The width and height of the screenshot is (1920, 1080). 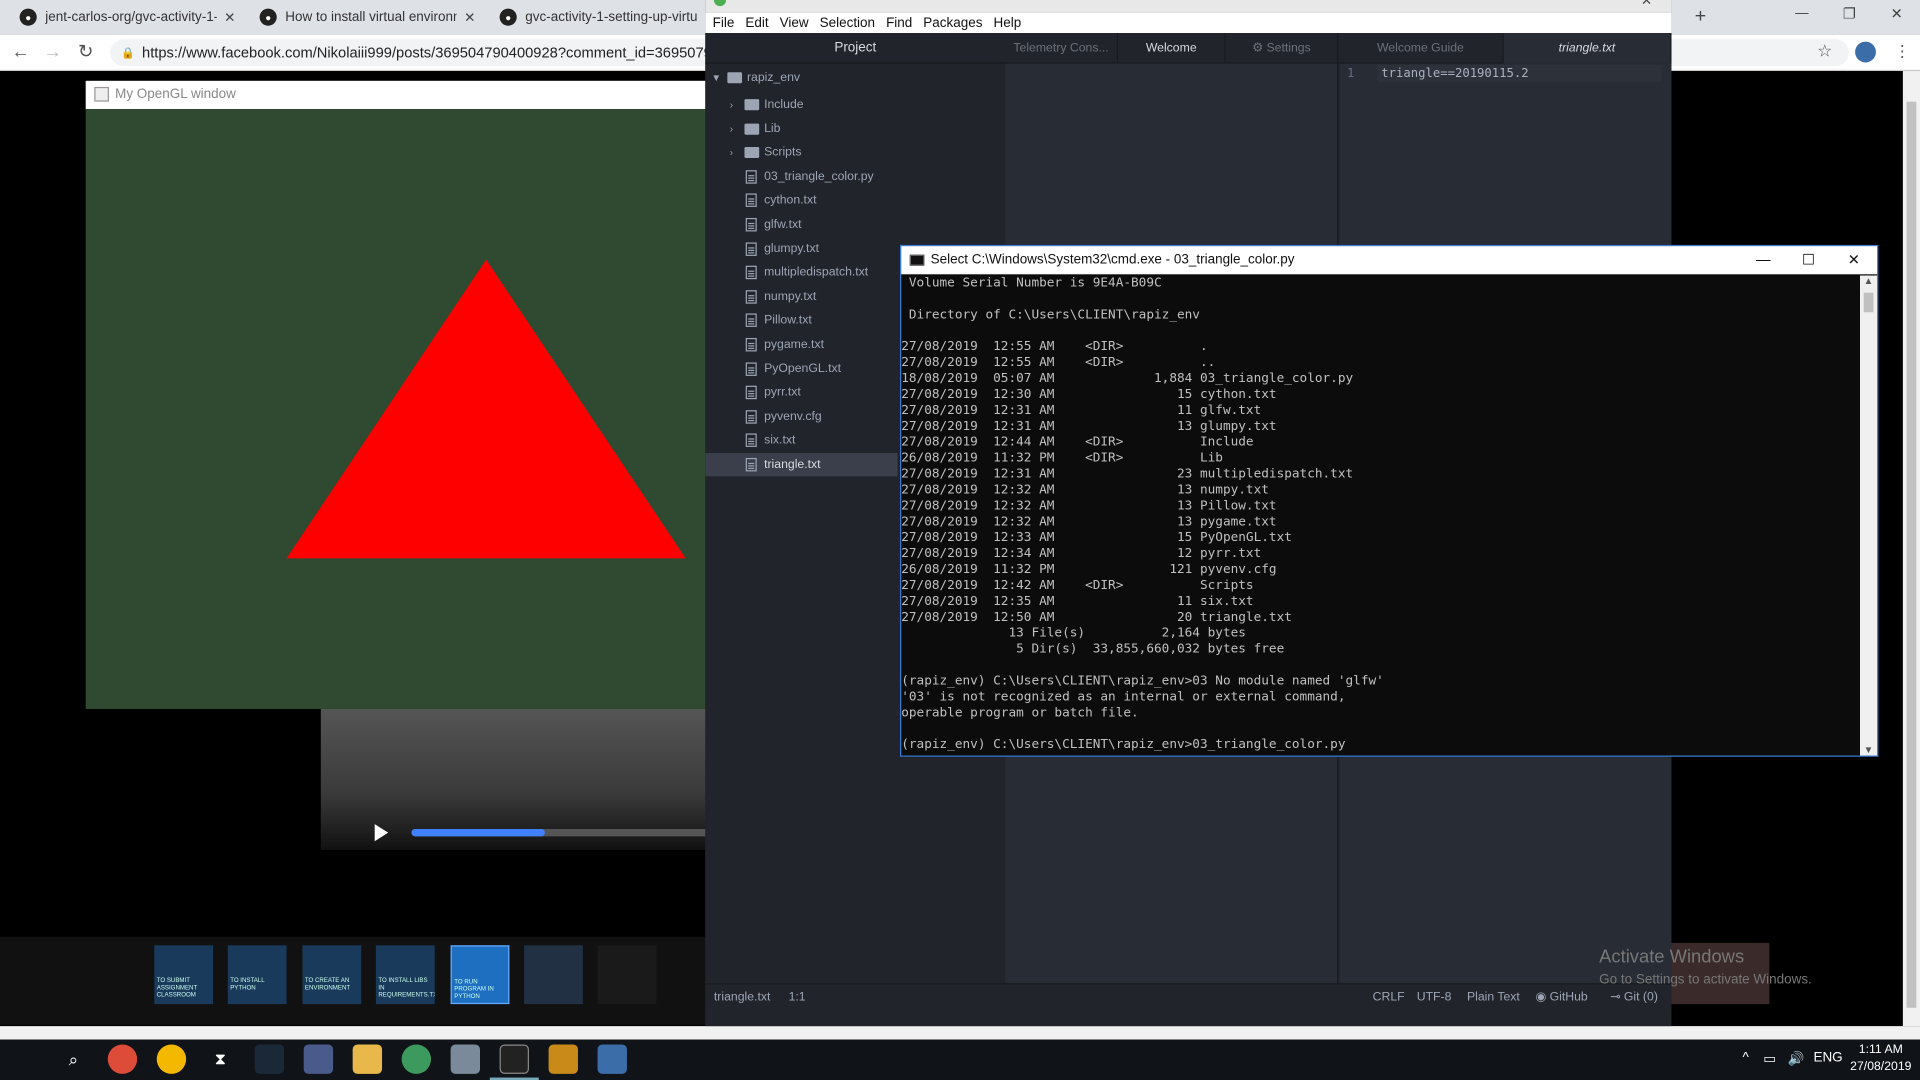 What do you see at coordinates (1824, 50) in the screenshot?
I see `bookmark-star-icon: ☆` at bounding box center [1824, 50].